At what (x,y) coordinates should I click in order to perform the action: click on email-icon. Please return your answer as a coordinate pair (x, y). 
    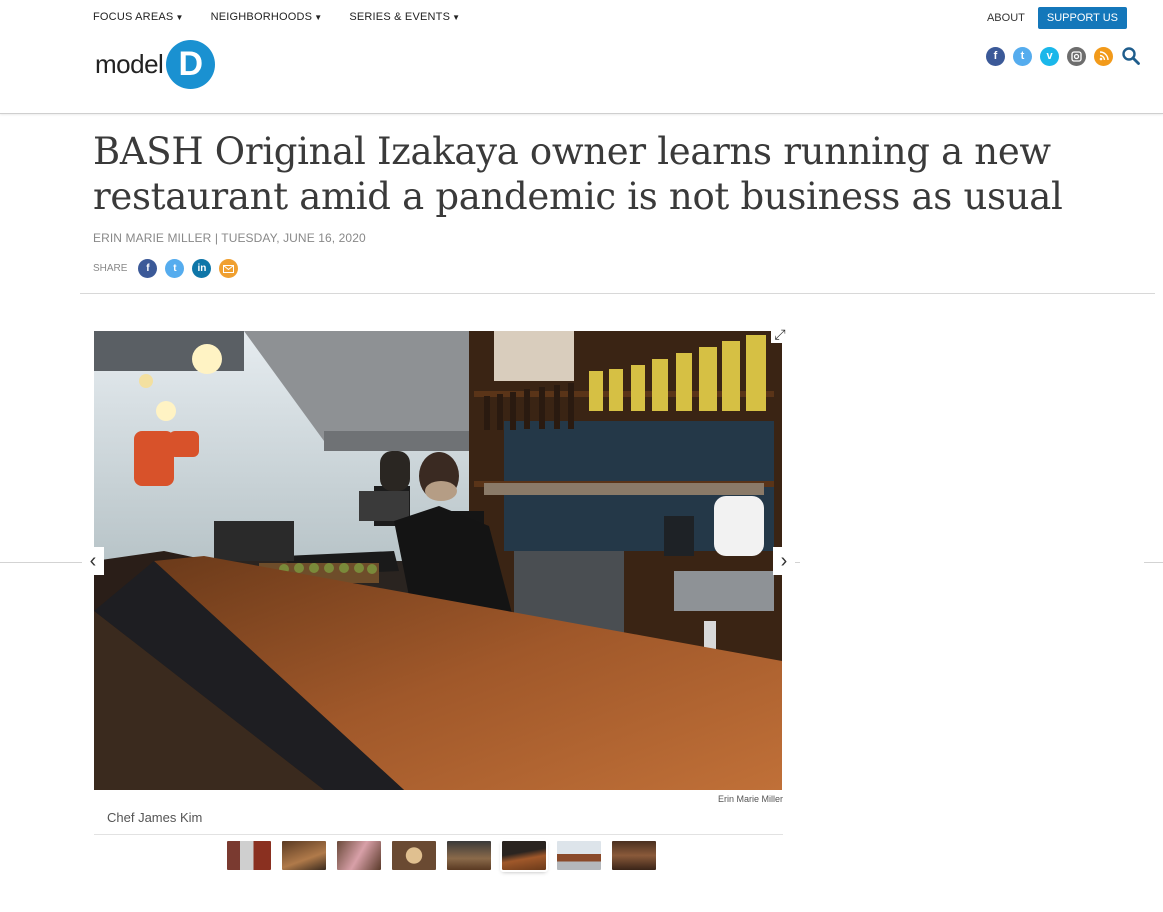
    Looking at the image, I should click on (229, 268).